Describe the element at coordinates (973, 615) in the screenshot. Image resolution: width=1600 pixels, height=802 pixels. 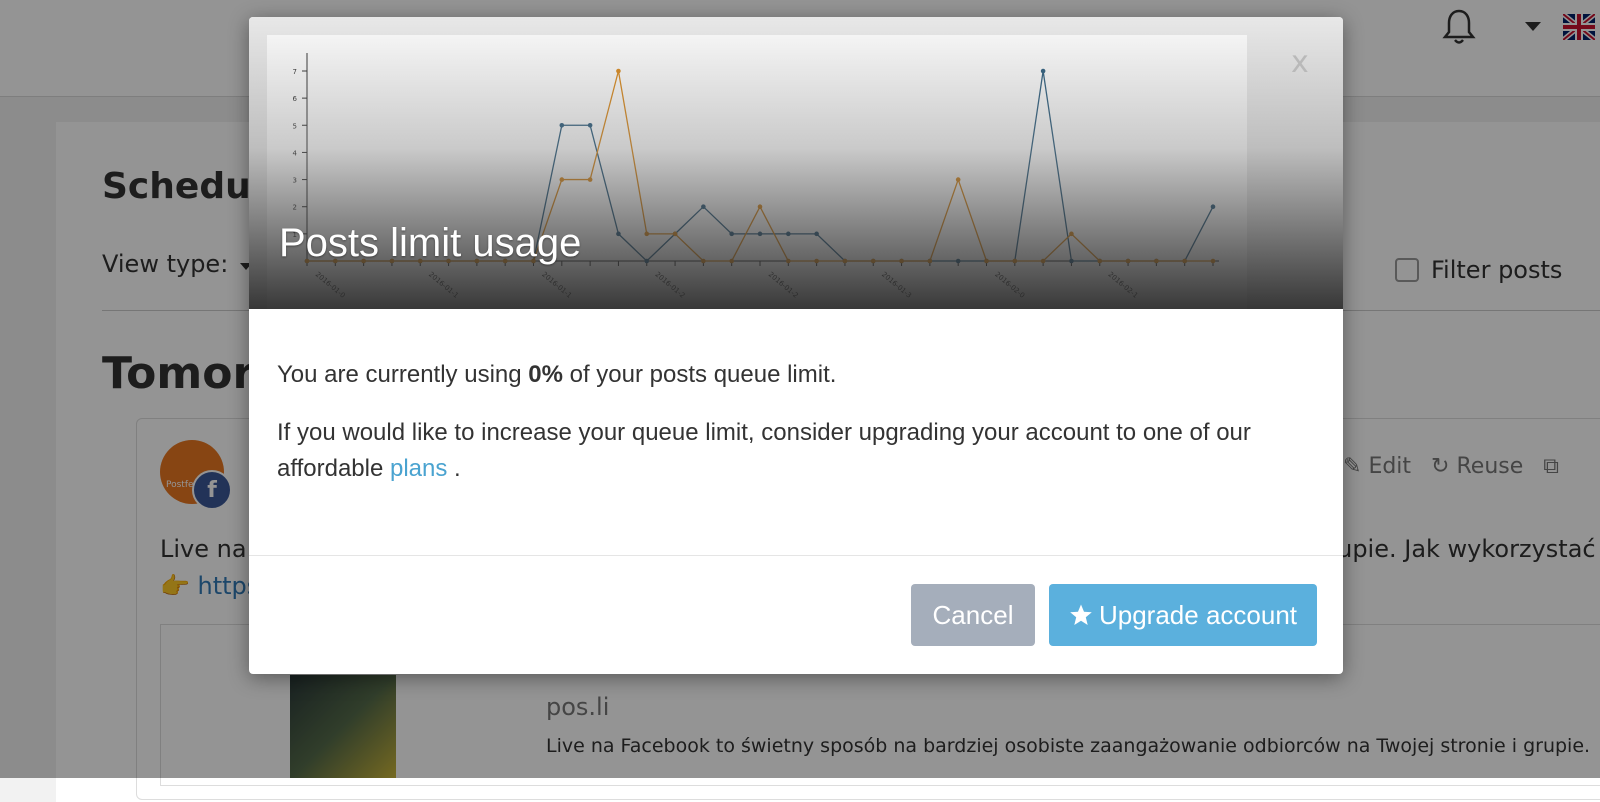
I see `cancel-button: Cancel` at that location.